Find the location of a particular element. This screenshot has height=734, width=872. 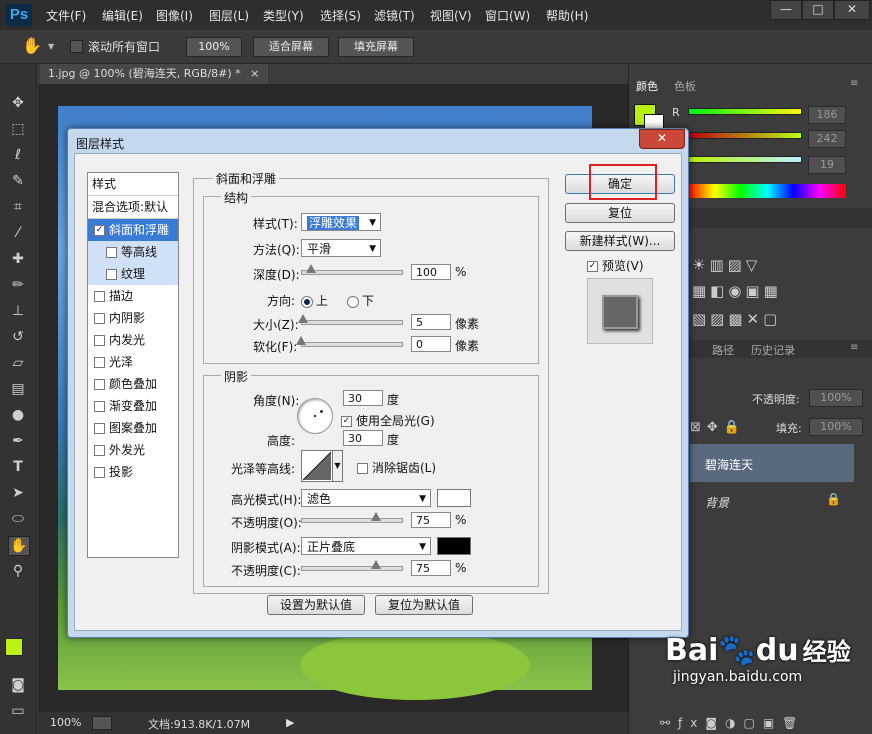

shadow-color-swatch is located at coordinates (454, 546).